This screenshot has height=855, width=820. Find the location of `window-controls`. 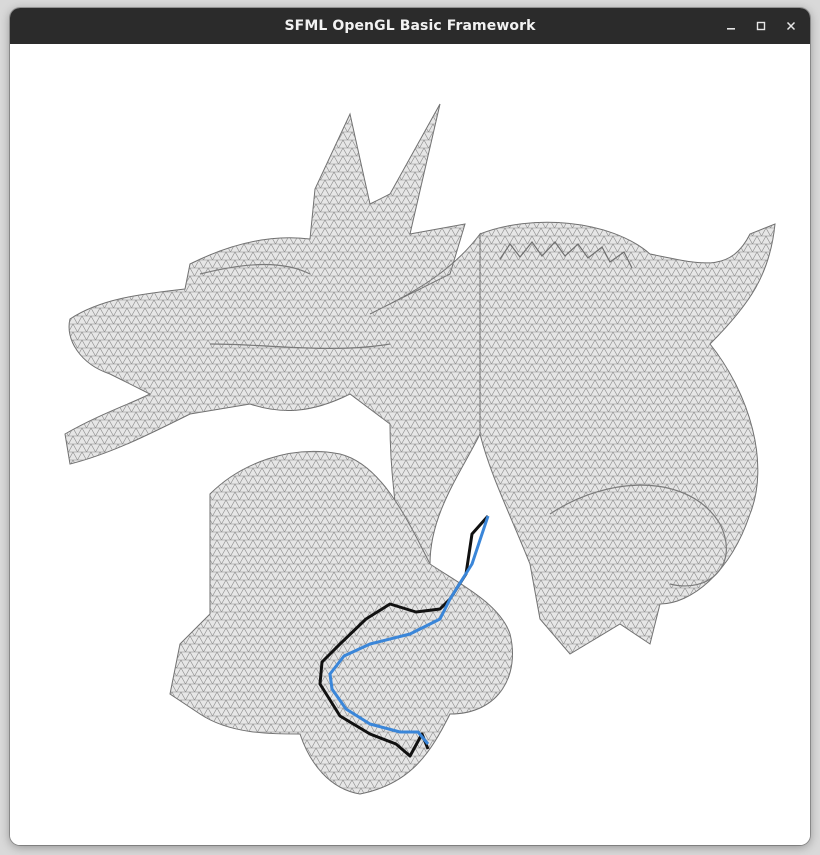

window-controls is located at coordinates (761, 26).